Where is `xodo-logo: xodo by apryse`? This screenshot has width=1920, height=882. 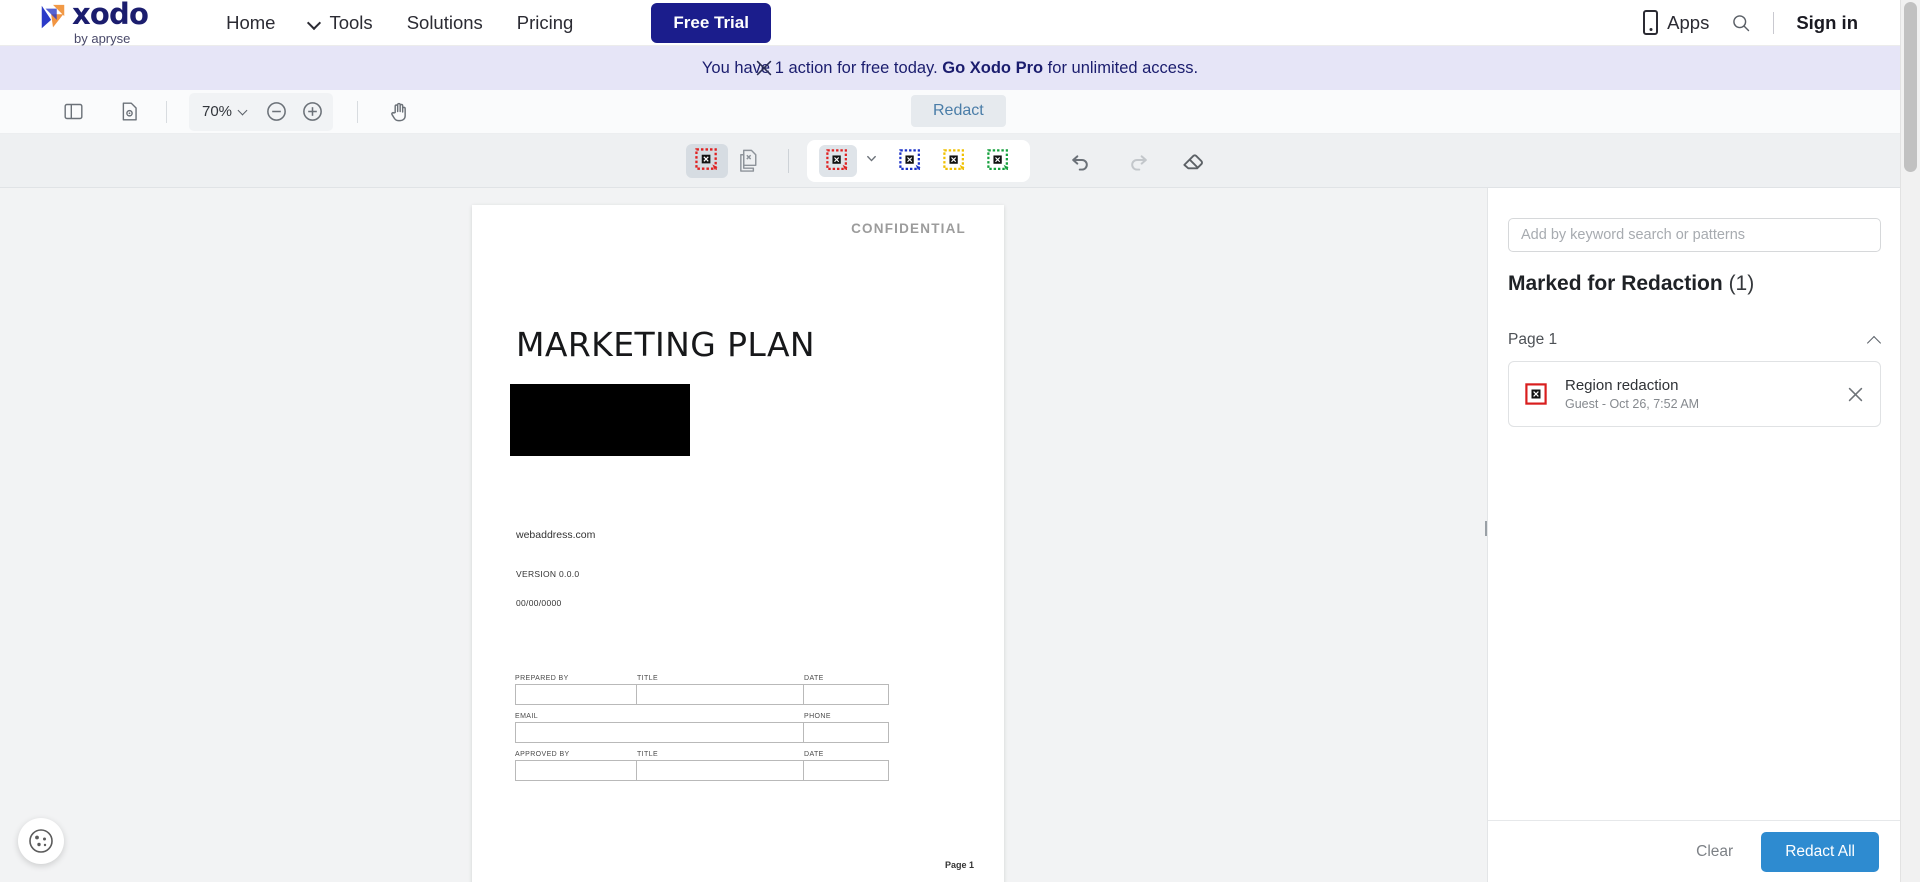
xodo-logo: xodo by apryse is located at coordinates (93, 23).